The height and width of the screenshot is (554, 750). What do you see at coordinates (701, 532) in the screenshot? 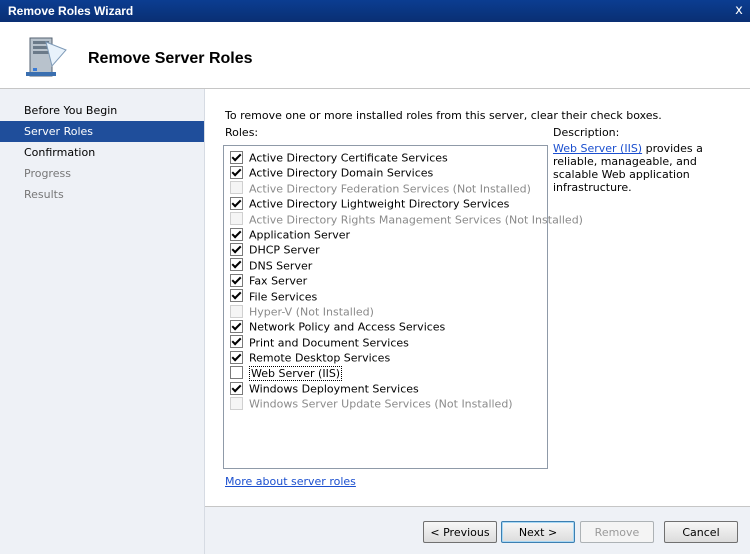
I see `cancel-button: Cancel` at bounding box center [701, 532].